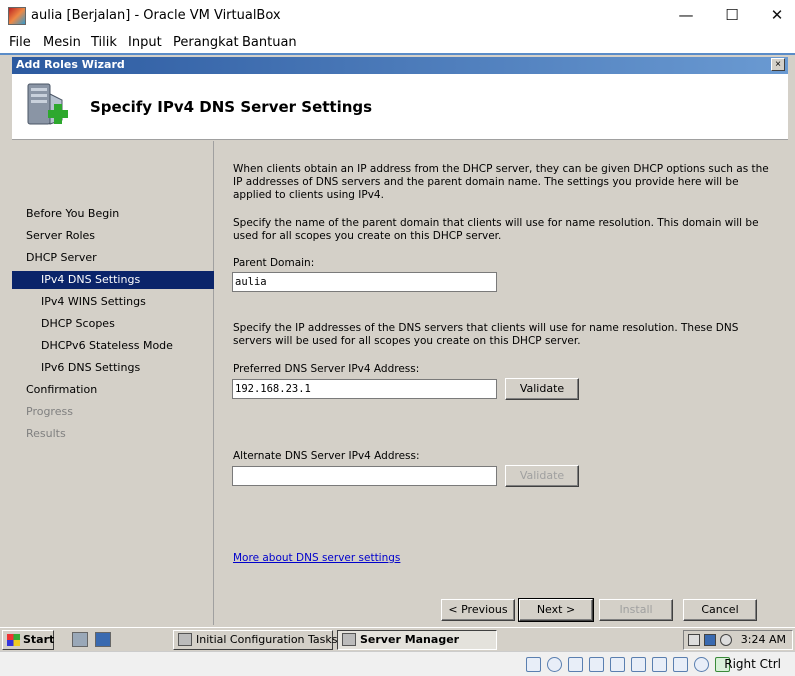 This screenshot has width=795, height=676. Describe the element at coordinates (636, 610) in the screenshot. I see `install-button: Install` at that location.